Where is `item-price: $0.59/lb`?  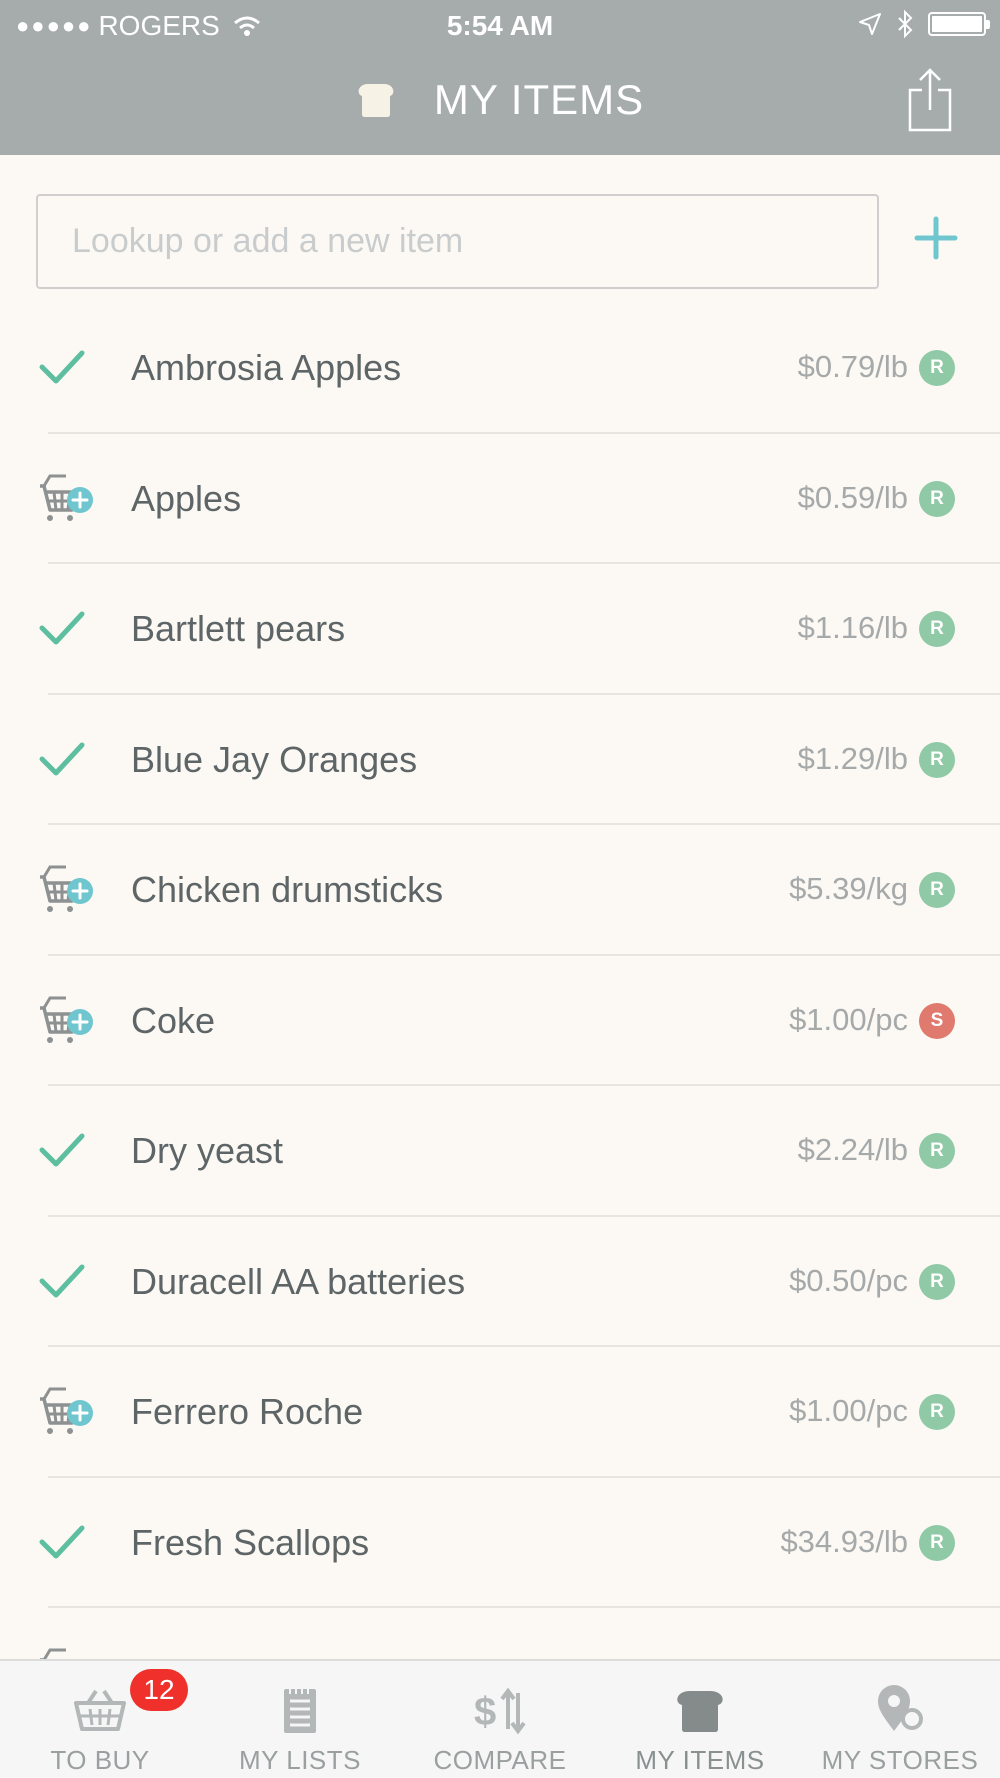 item-price: $0.59/lb is located at coordinates (852, 497).